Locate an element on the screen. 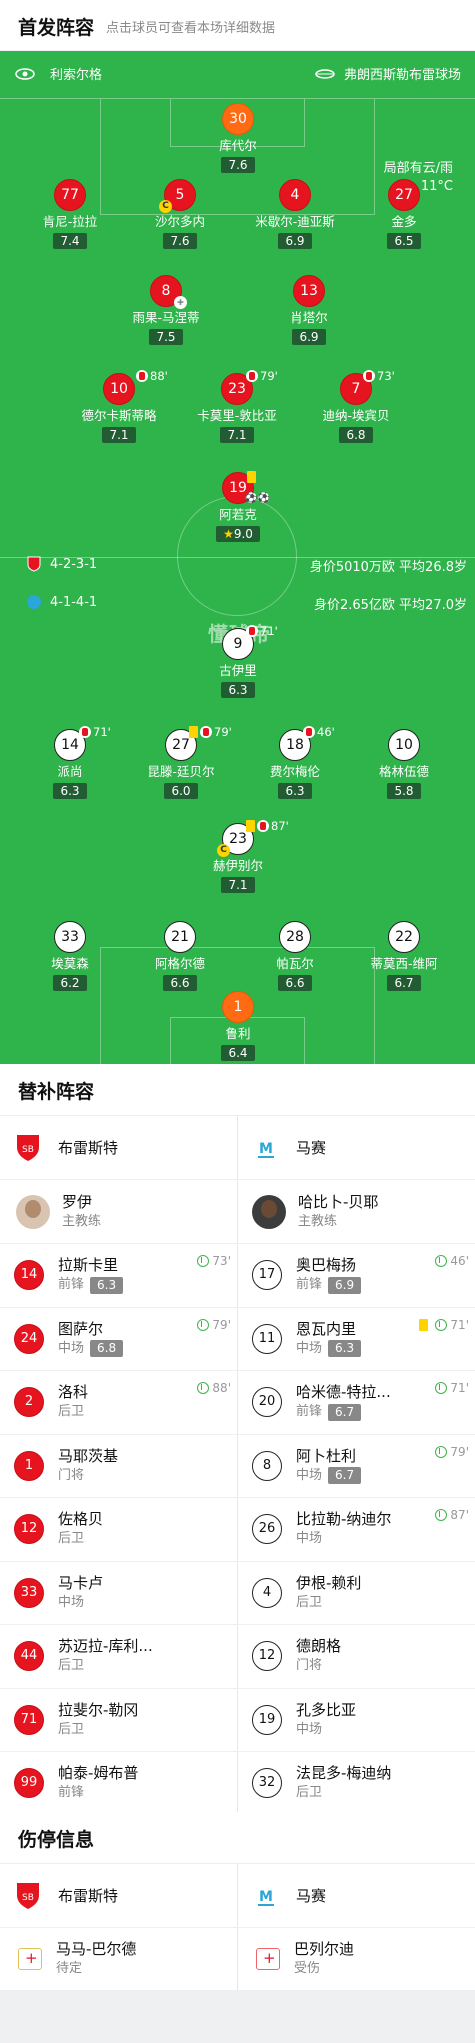 Image resolution: width=475 pixels, height=2043 pixels. away-sub-player: 26 比拉勒-纳迪尔 中场 87' is located at coordinates (356, 1529).